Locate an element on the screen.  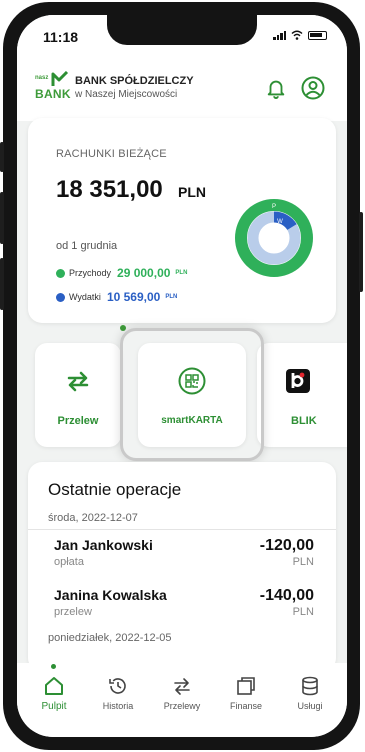
nav-item-pulpit: Pulpit is located at coordinates (54, 693).